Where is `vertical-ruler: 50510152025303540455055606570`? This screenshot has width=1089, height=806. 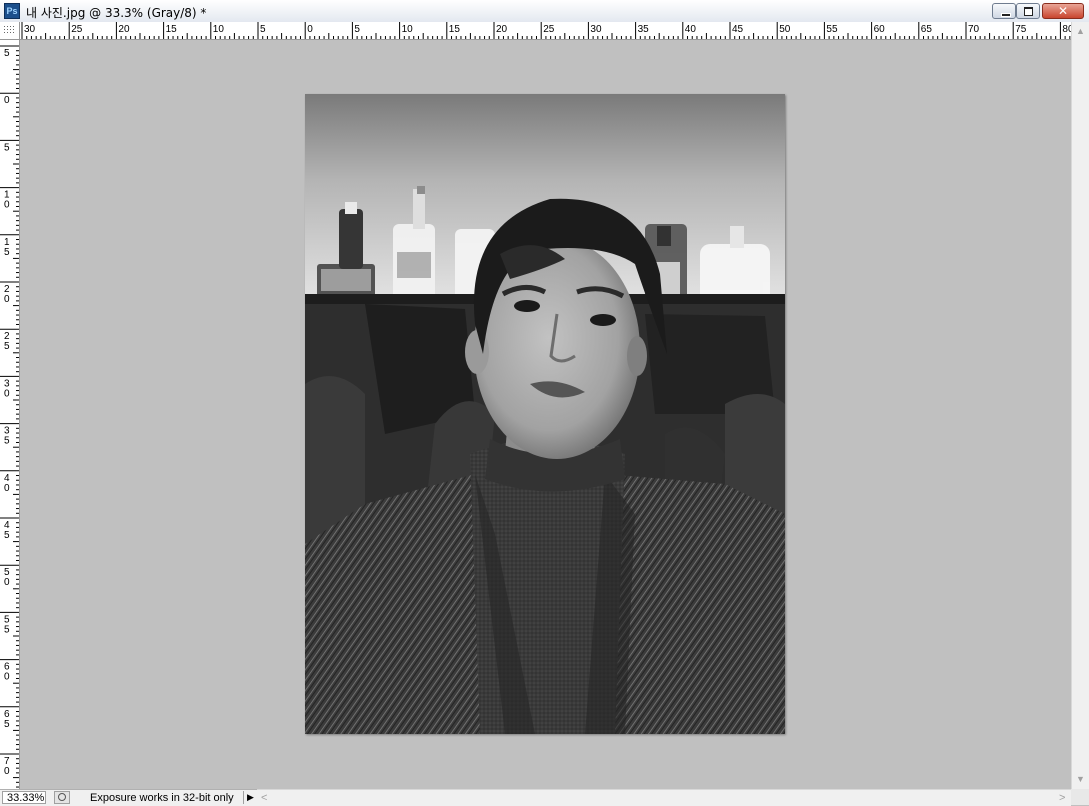 vertical-ruler: 50510152025303540455055606570 is located at coordinates (10, 414).